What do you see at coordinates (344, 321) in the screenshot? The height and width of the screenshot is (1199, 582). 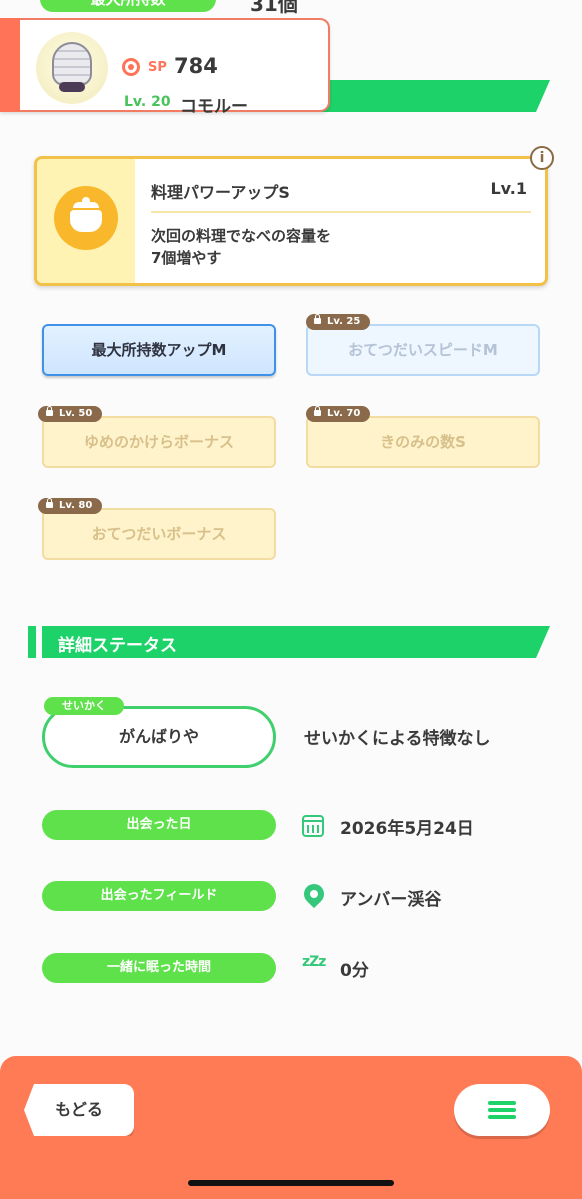 I see `lock-badge-level: Lv. 25` at bounding box center [344, 321].